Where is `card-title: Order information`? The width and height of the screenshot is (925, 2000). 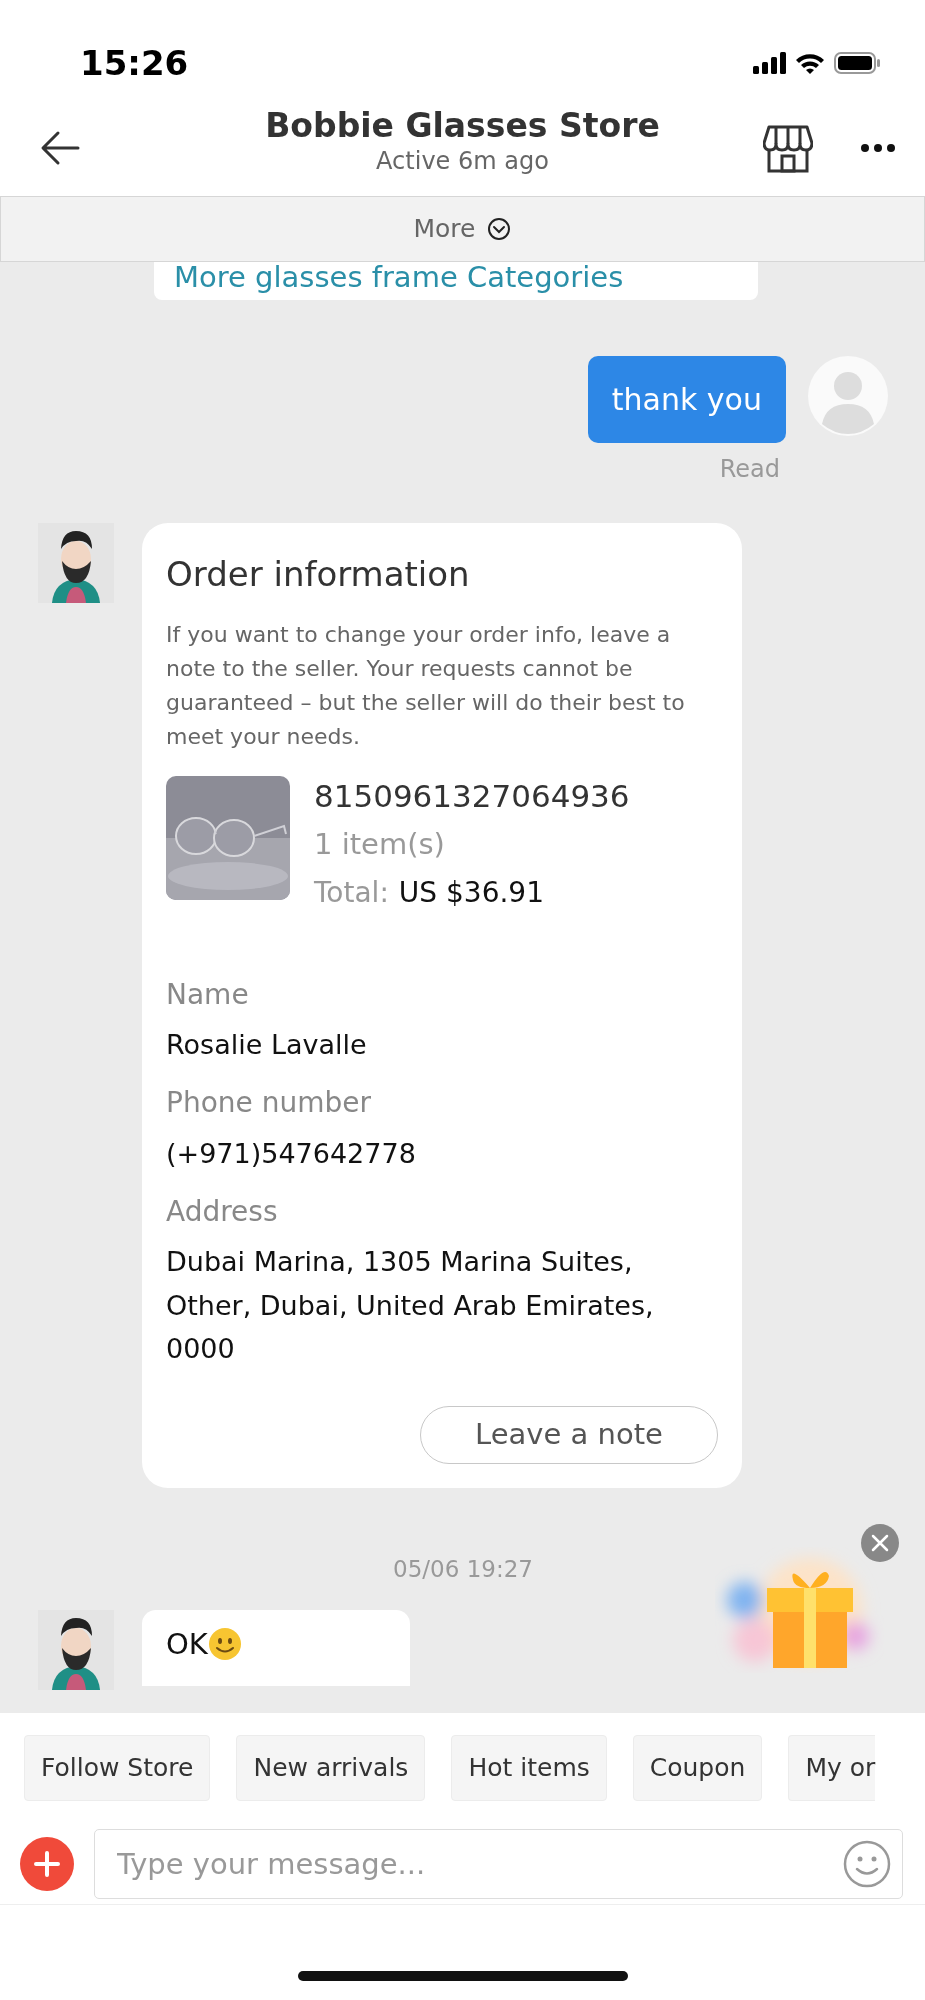
card-title: Order information is located at coordinates (318, 574).